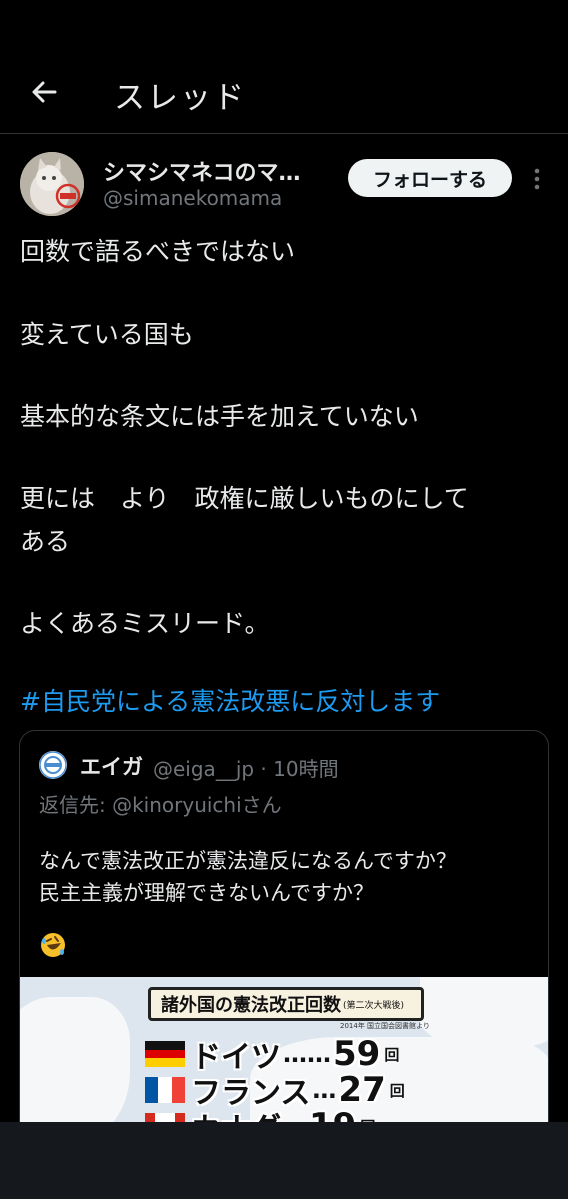 This screenshot has width=568, height=1199. Describe the element at coordinates (357, 1054) in the screenshot. I see `amendment-count: 59` at that location.